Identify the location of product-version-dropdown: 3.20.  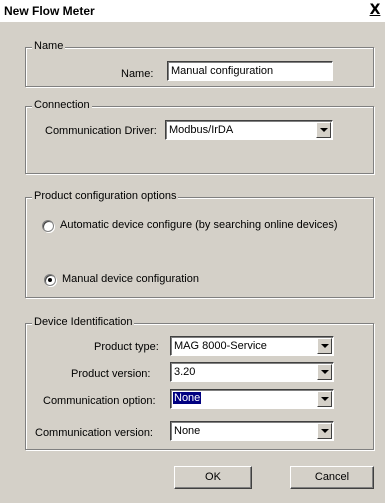
(252, 372).